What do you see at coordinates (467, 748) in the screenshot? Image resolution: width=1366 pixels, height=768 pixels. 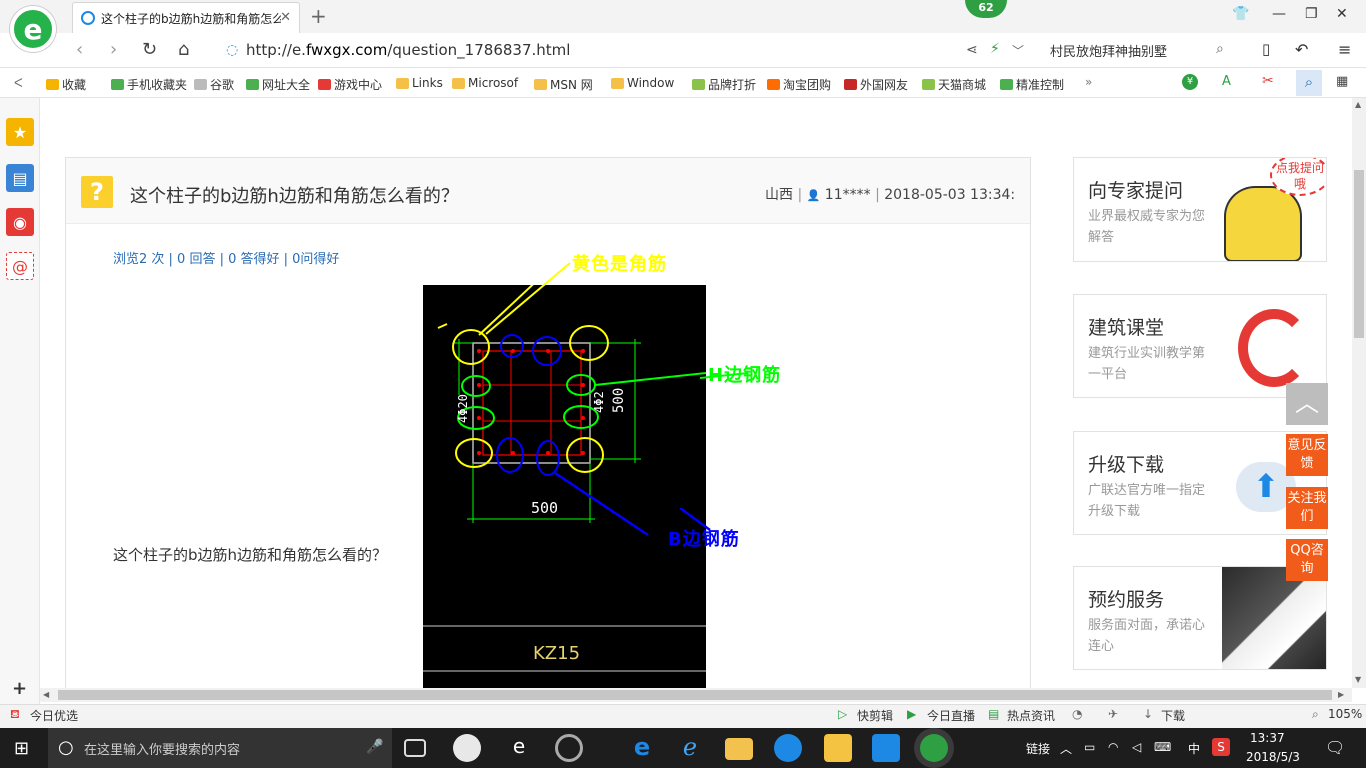 I see `pinwheel-app-icon` at bounding box center [467, 748].